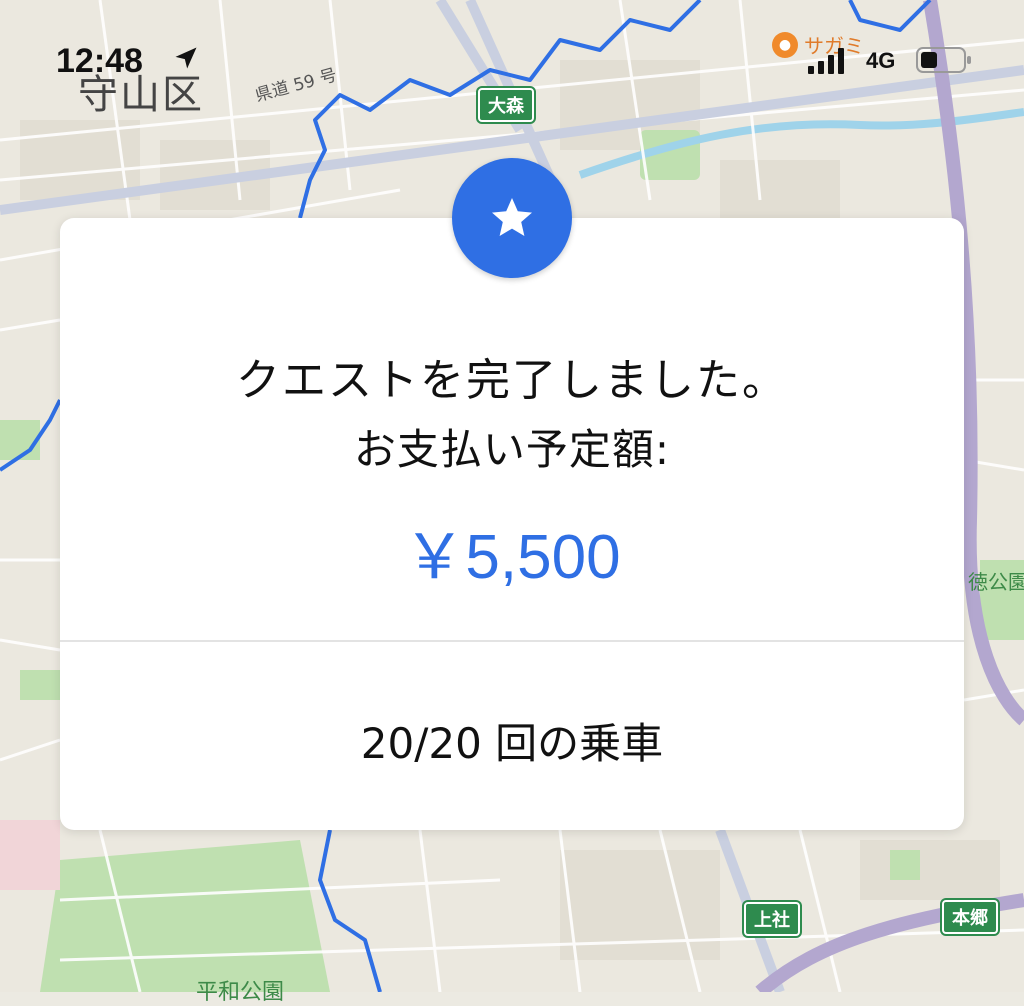 This screenshot has width=1024, height=1006. I want to click on star-badge, so click(512, 218).